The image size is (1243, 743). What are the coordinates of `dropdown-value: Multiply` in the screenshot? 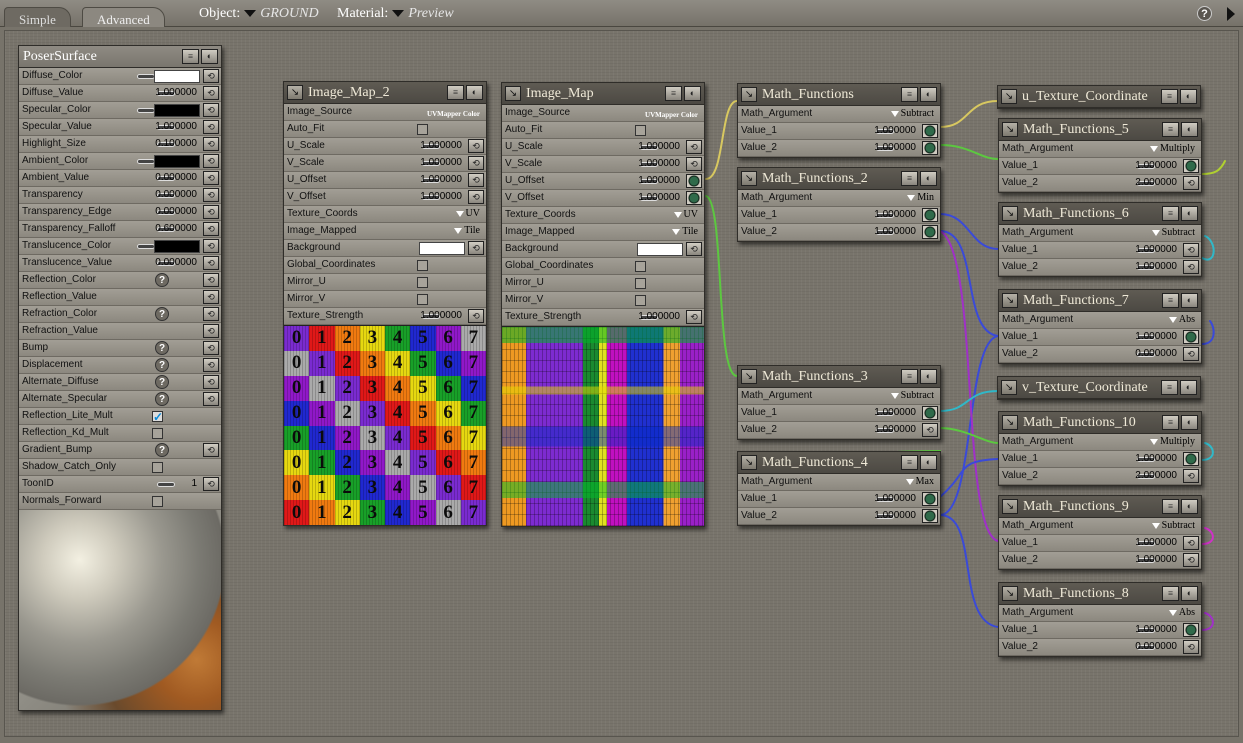 It's located at (1172, 149).